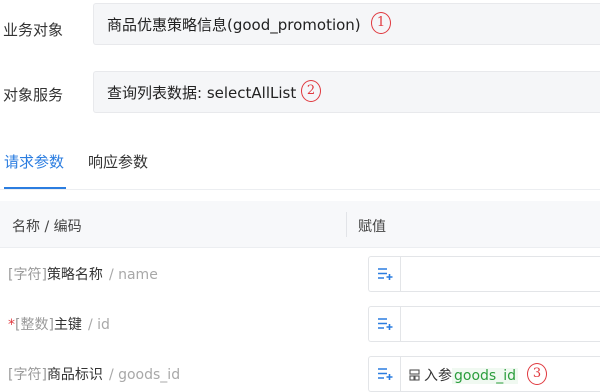 The width and height of the screenshot is (600, 392). What do you see at coordinates (47, 227) in the screenshot?
I see `column-name-code: 名称 / 编码` at bounding box center [47, 227].